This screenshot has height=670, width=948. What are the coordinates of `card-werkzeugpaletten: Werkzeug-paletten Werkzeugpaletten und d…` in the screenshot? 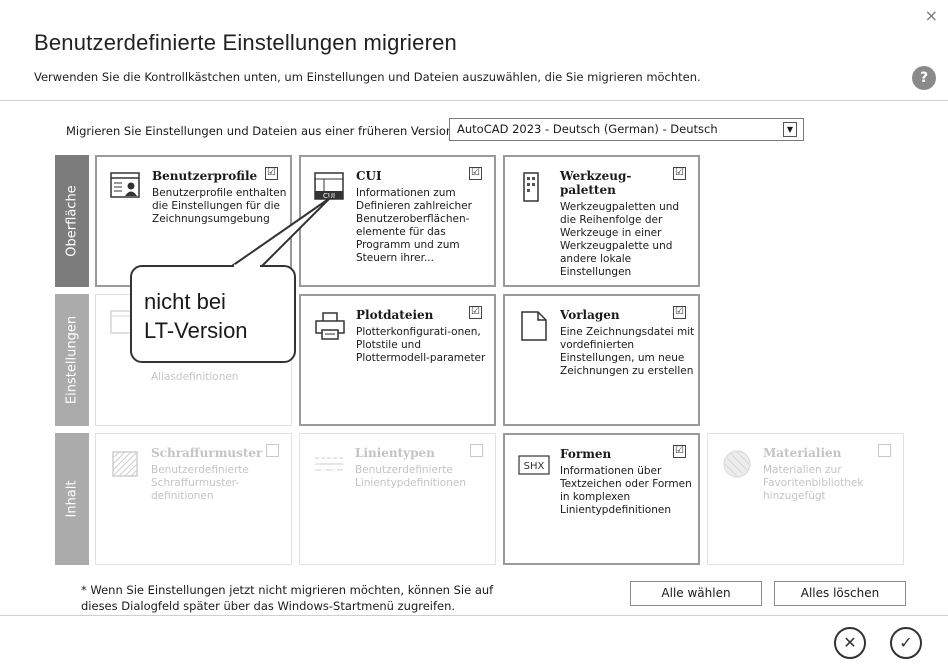 It's located at (601, 221).